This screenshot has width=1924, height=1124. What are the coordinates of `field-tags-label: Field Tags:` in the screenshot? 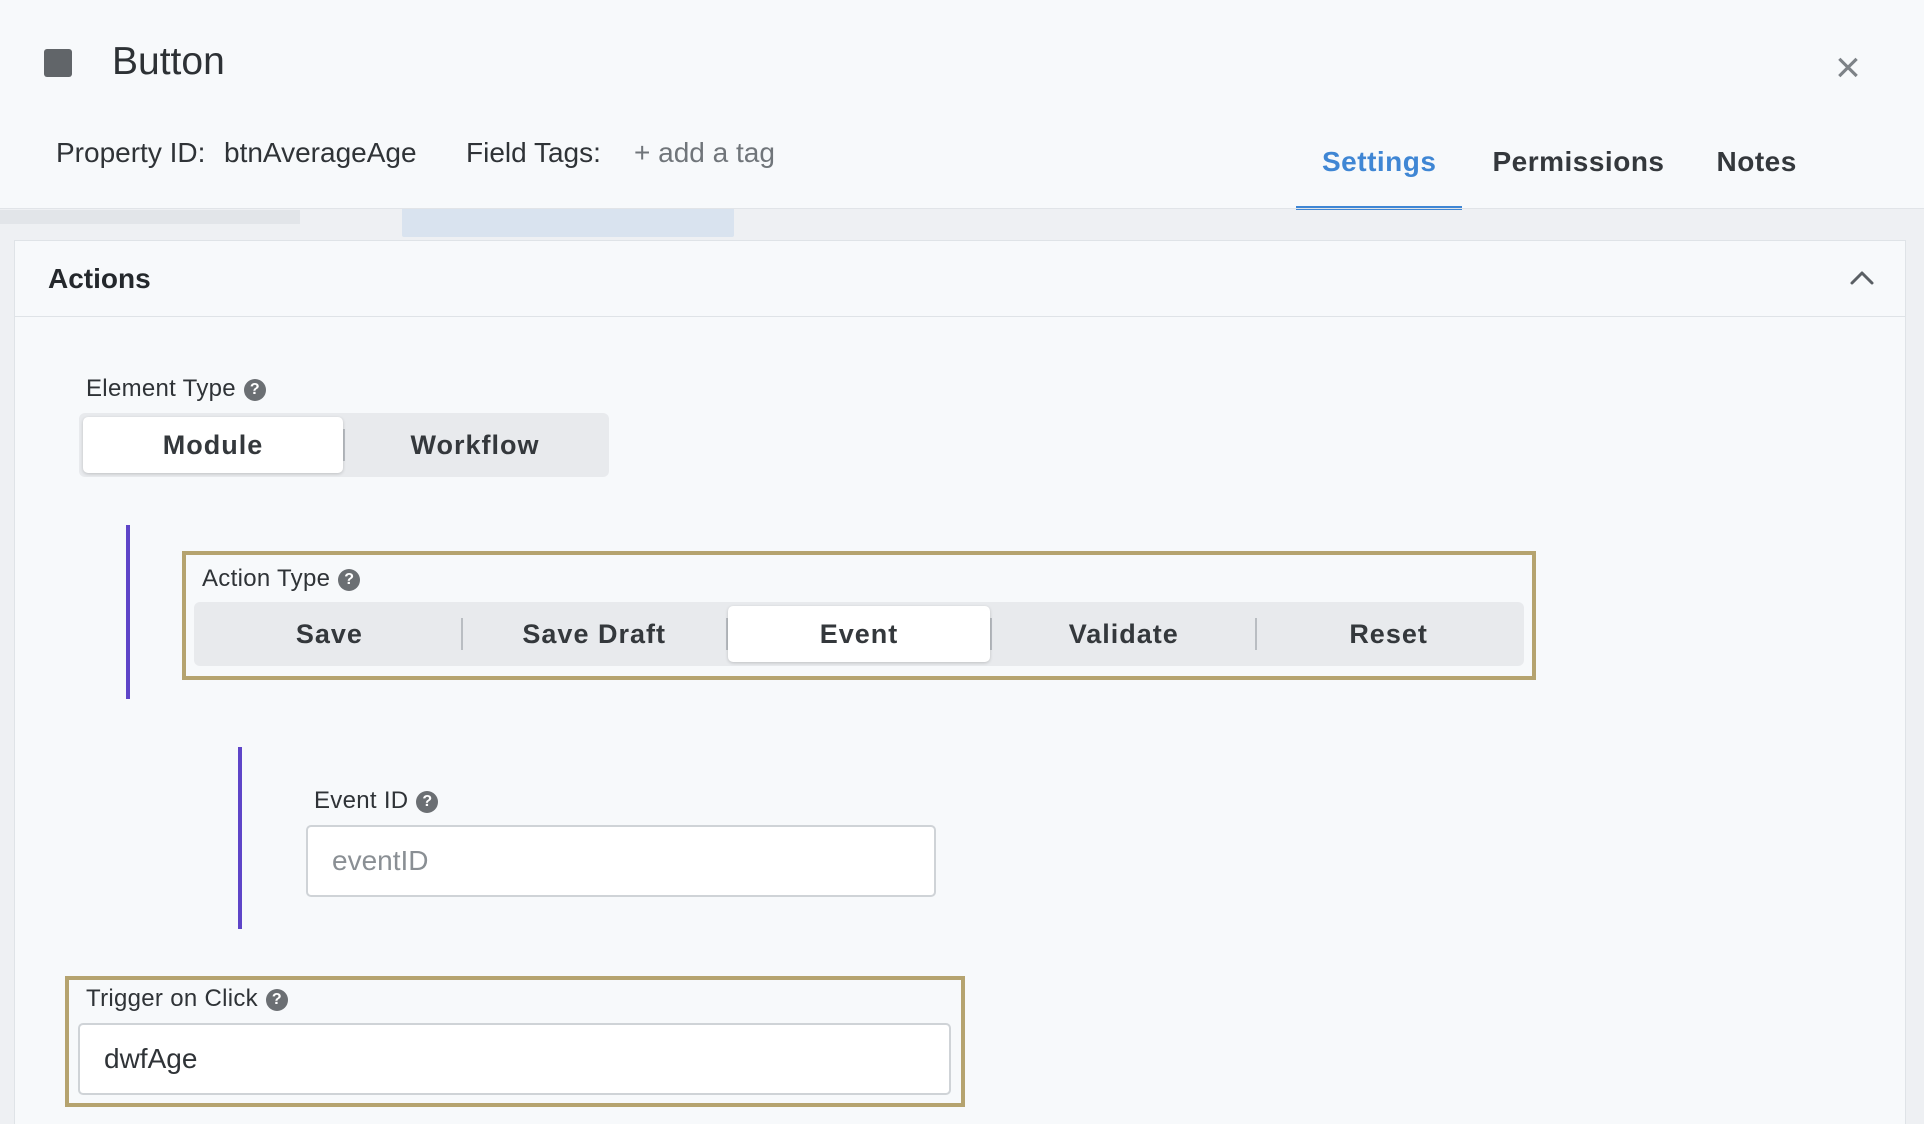 It's located at (533, 152).